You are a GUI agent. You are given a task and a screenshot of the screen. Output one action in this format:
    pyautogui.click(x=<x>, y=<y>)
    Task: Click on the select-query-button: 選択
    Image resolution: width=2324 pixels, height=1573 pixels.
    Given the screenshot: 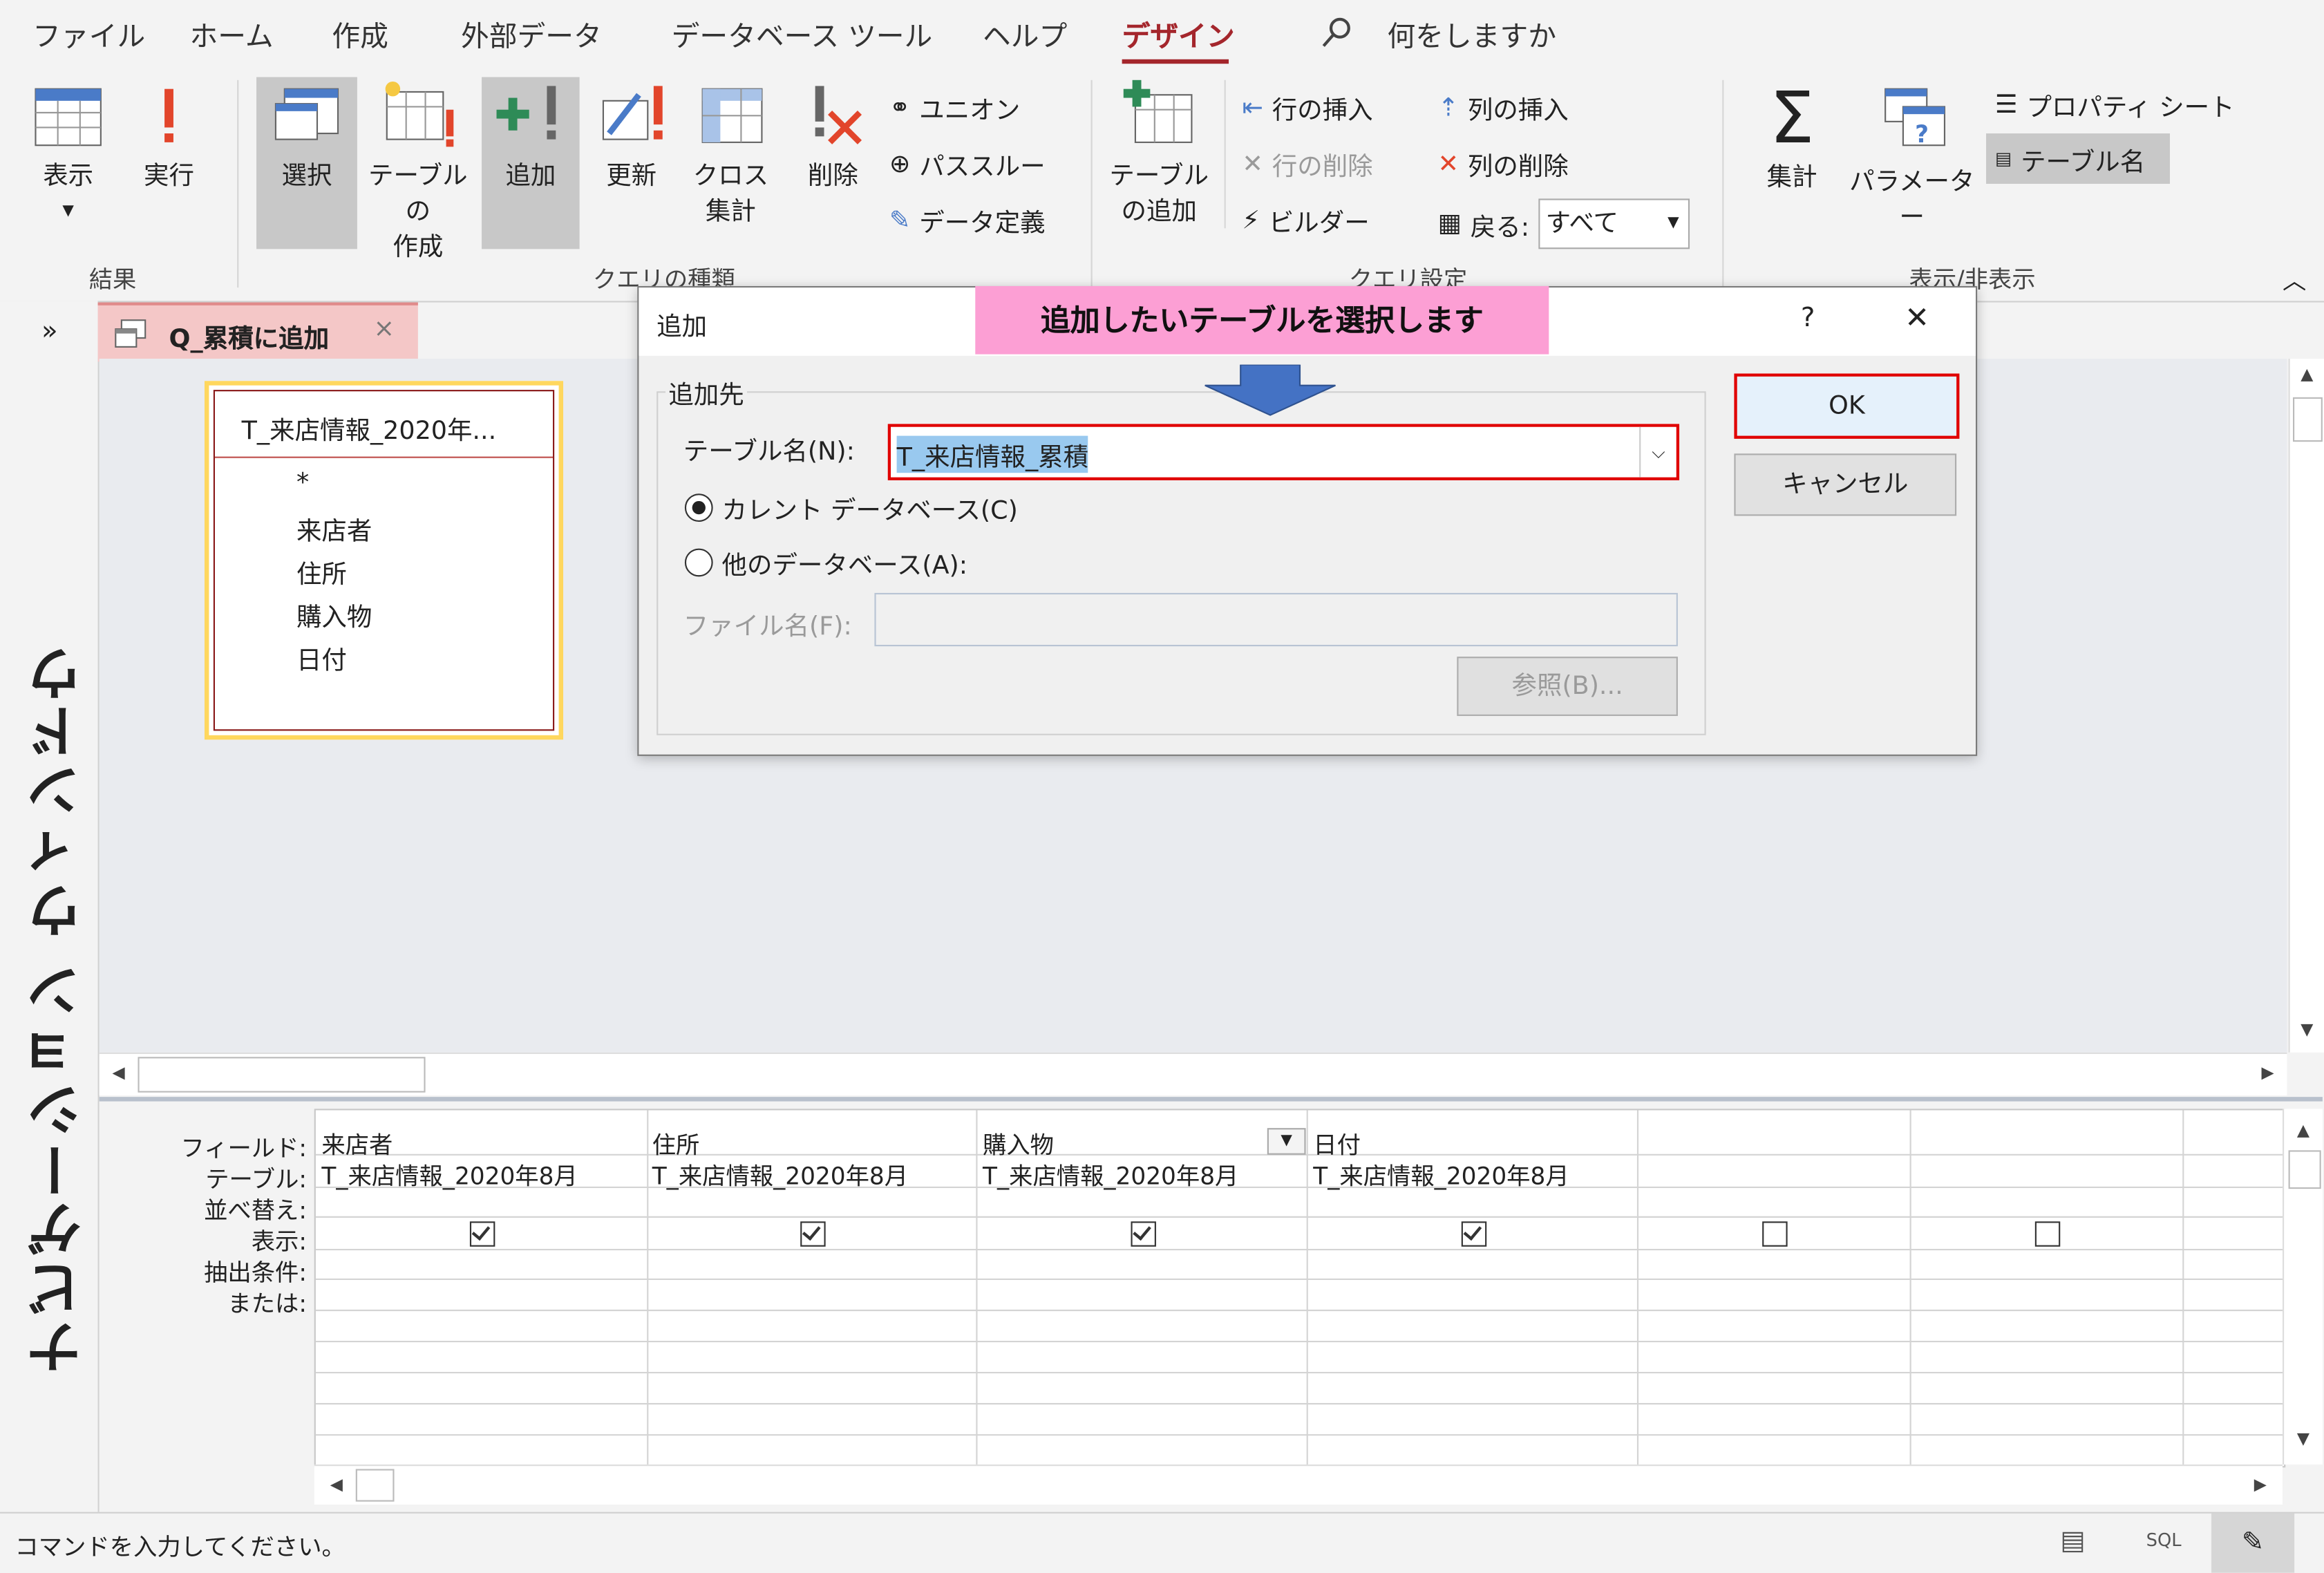 What is the action you would take?
    pyautogui.click(x=306, y=163)
    